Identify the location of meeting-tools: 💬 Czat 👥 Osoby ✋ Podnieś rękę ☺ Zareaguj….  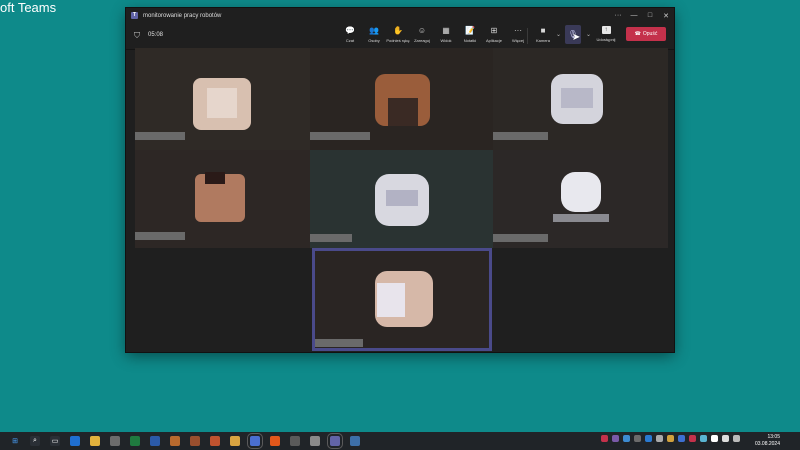
(434, 34).